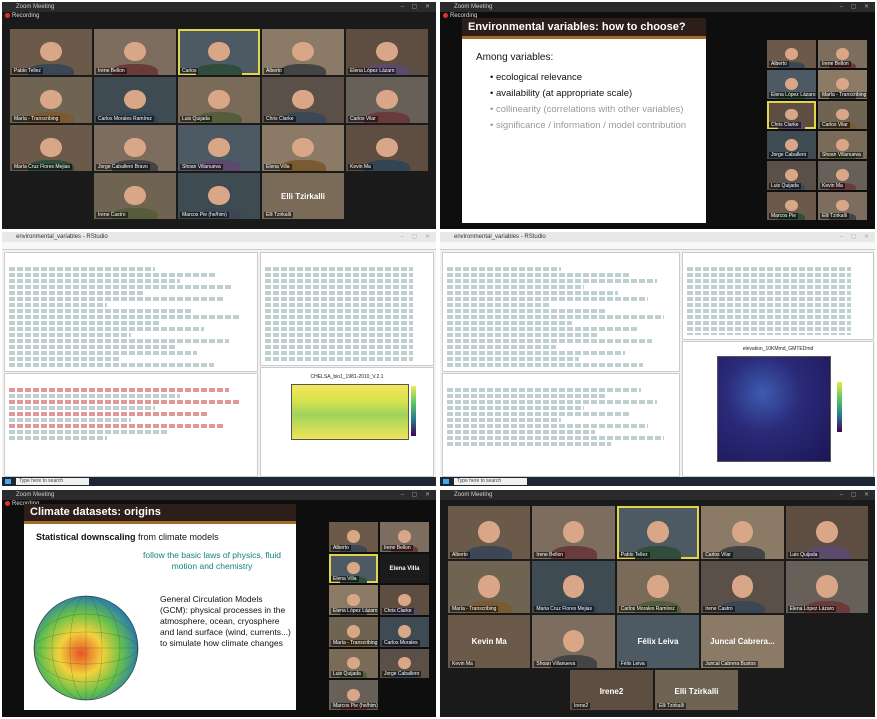 This screenshot has width=877, height=719. What do you see at coordinates (489, 641) in the screenshot?
I see `participant-tile: Kevin Ma Kevin Ma` at bounding box center [489, 641].